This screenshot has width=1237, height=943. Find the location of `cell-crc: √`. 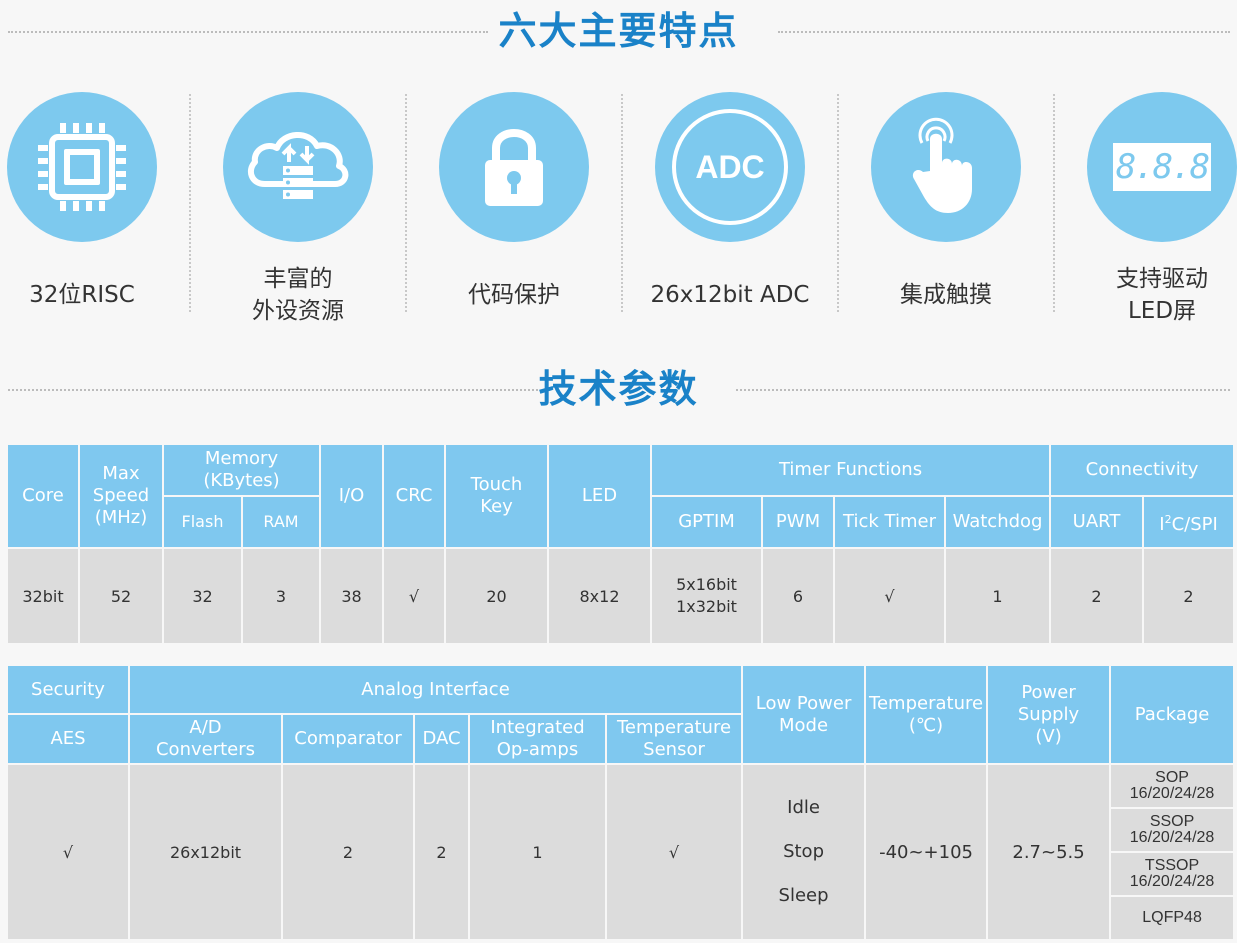

cell-crc: √ is located at coordinates (414, 596).